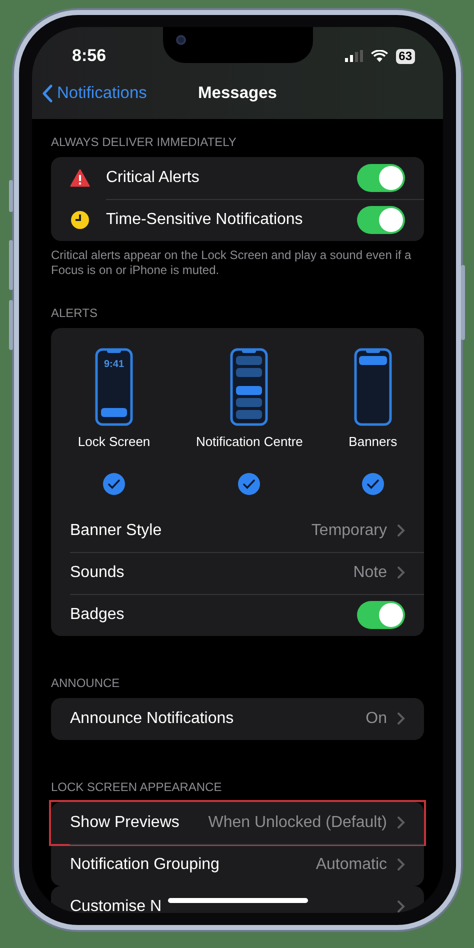 This screenshot has height=948, width=474. I want to click on row-label: Time-Sensitive Notifications, so click(204, 220).